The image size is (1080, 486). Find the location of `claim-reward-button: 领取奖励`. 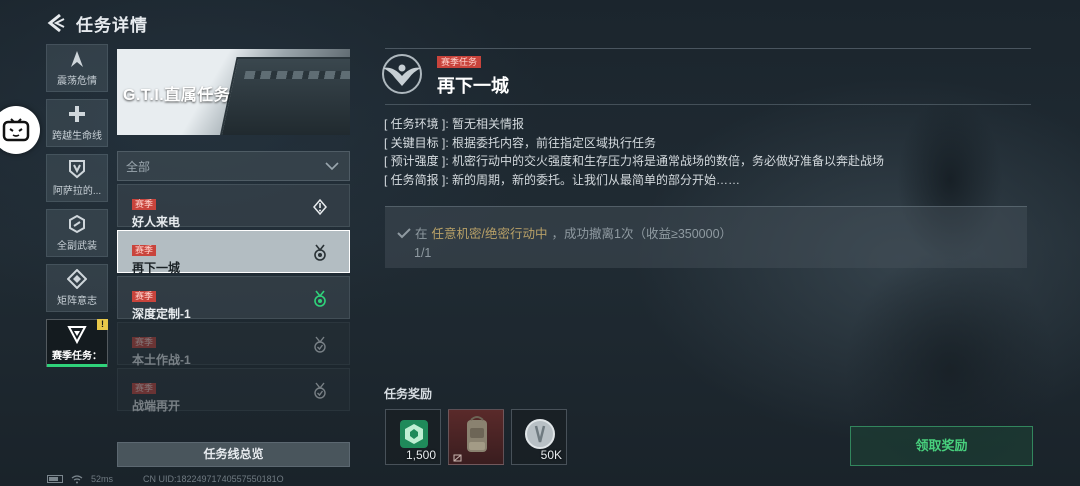

claim-reward-button: 领取奖励 is located at coordinates (941, 446).